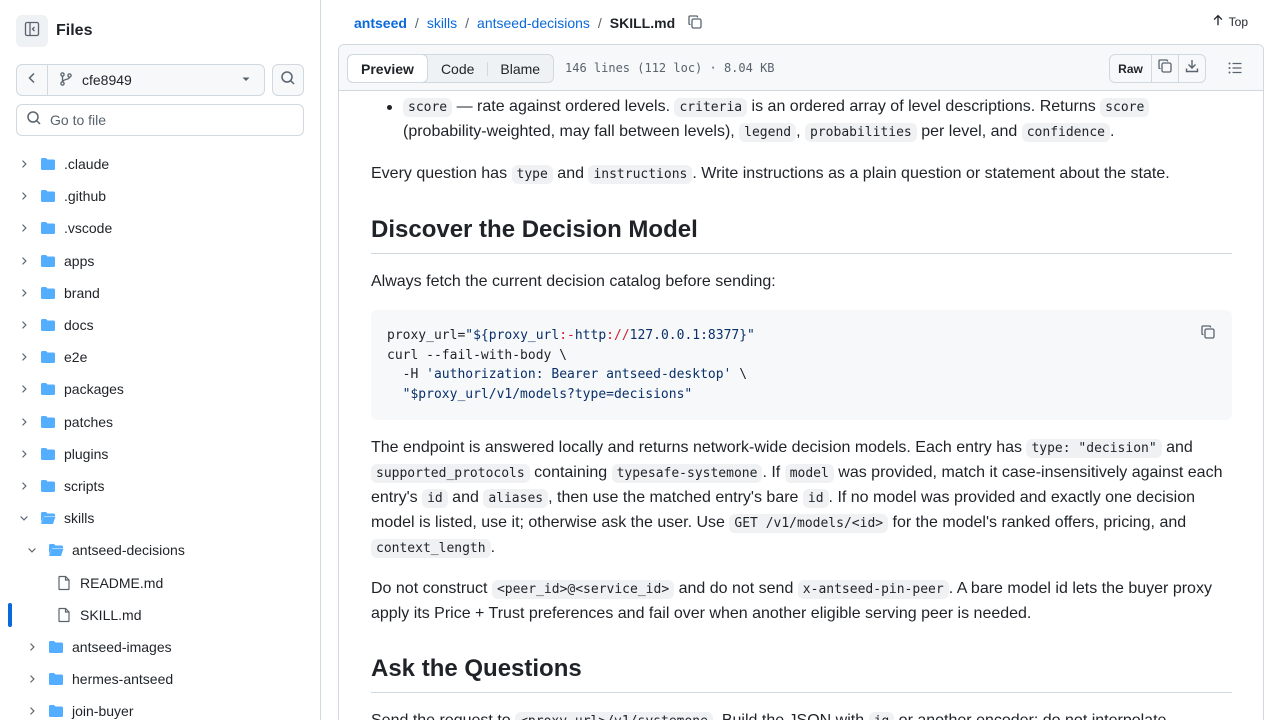 The image size is (1280, 720). Describe the element at coordinates (520, 68) in the screenshot. I see `tab-blame: Blame` at that location.